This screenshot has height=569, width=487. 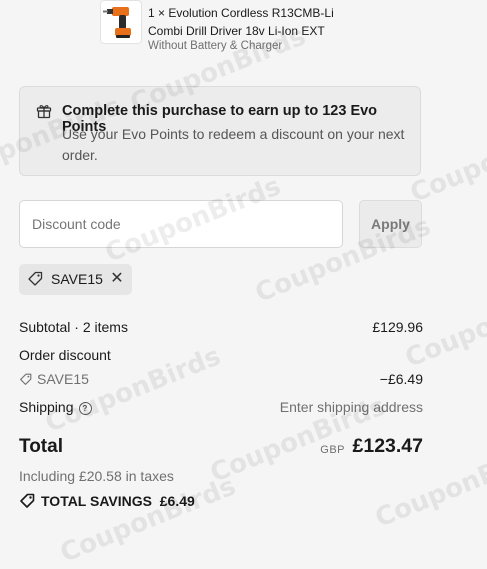 I want to click on shipping-label: Shipping, so click(x=46, y=407).